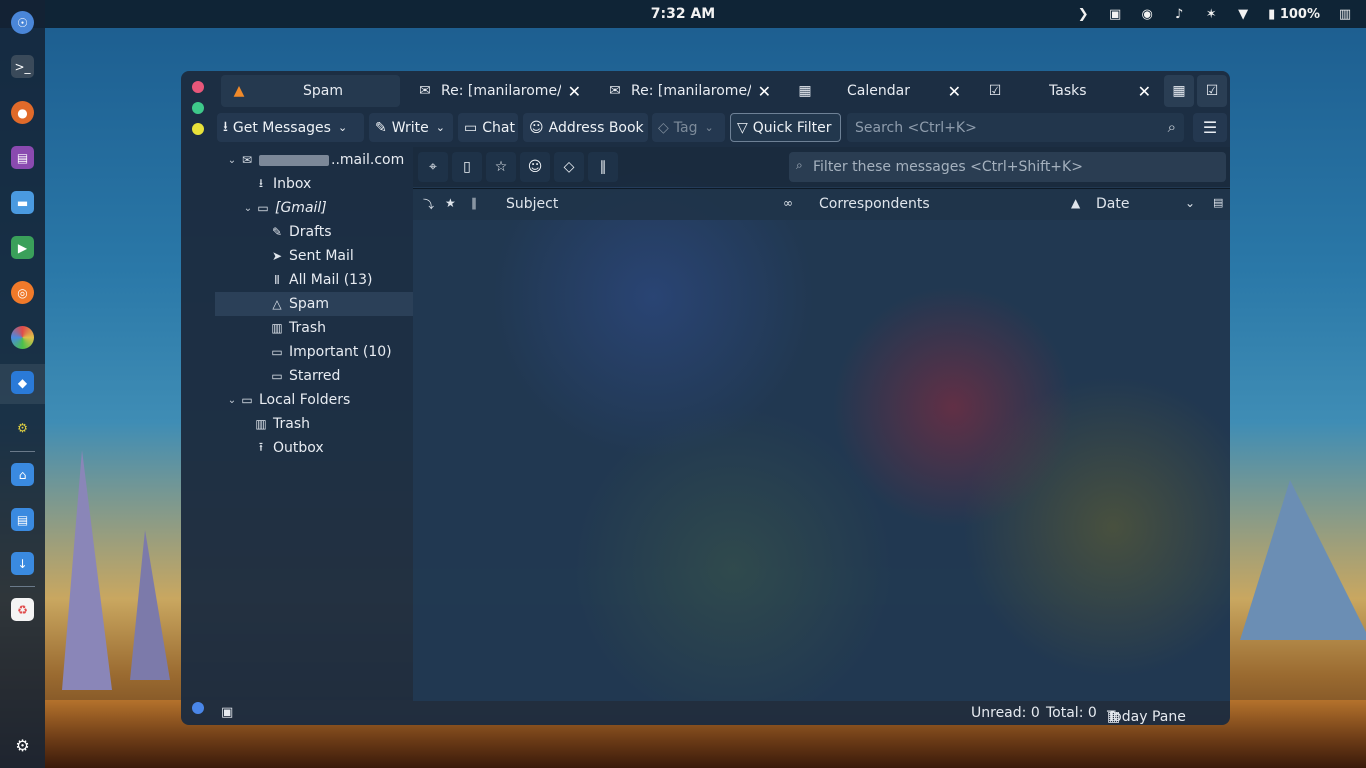 The height and width of the screenshot is (768, 1366). I want to click on terminal-icon: >_, so click(22, 66).